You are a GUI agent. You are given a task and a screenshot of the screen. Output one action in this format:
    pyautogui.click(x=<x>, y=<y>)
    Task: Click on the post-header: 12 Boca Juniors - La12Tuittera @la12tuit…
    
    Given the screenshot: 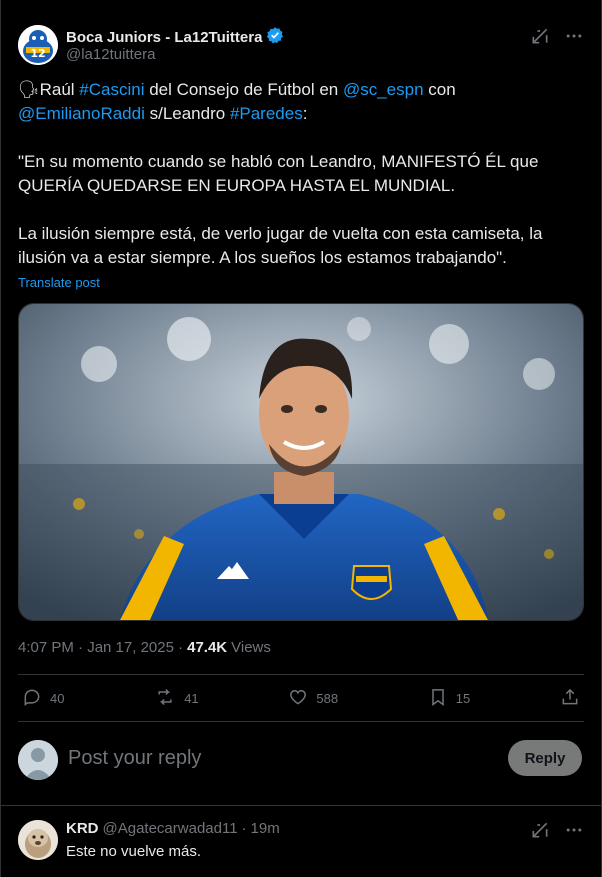 What is the action you would take?
    pyautogui.click(x=301, y=44)
    